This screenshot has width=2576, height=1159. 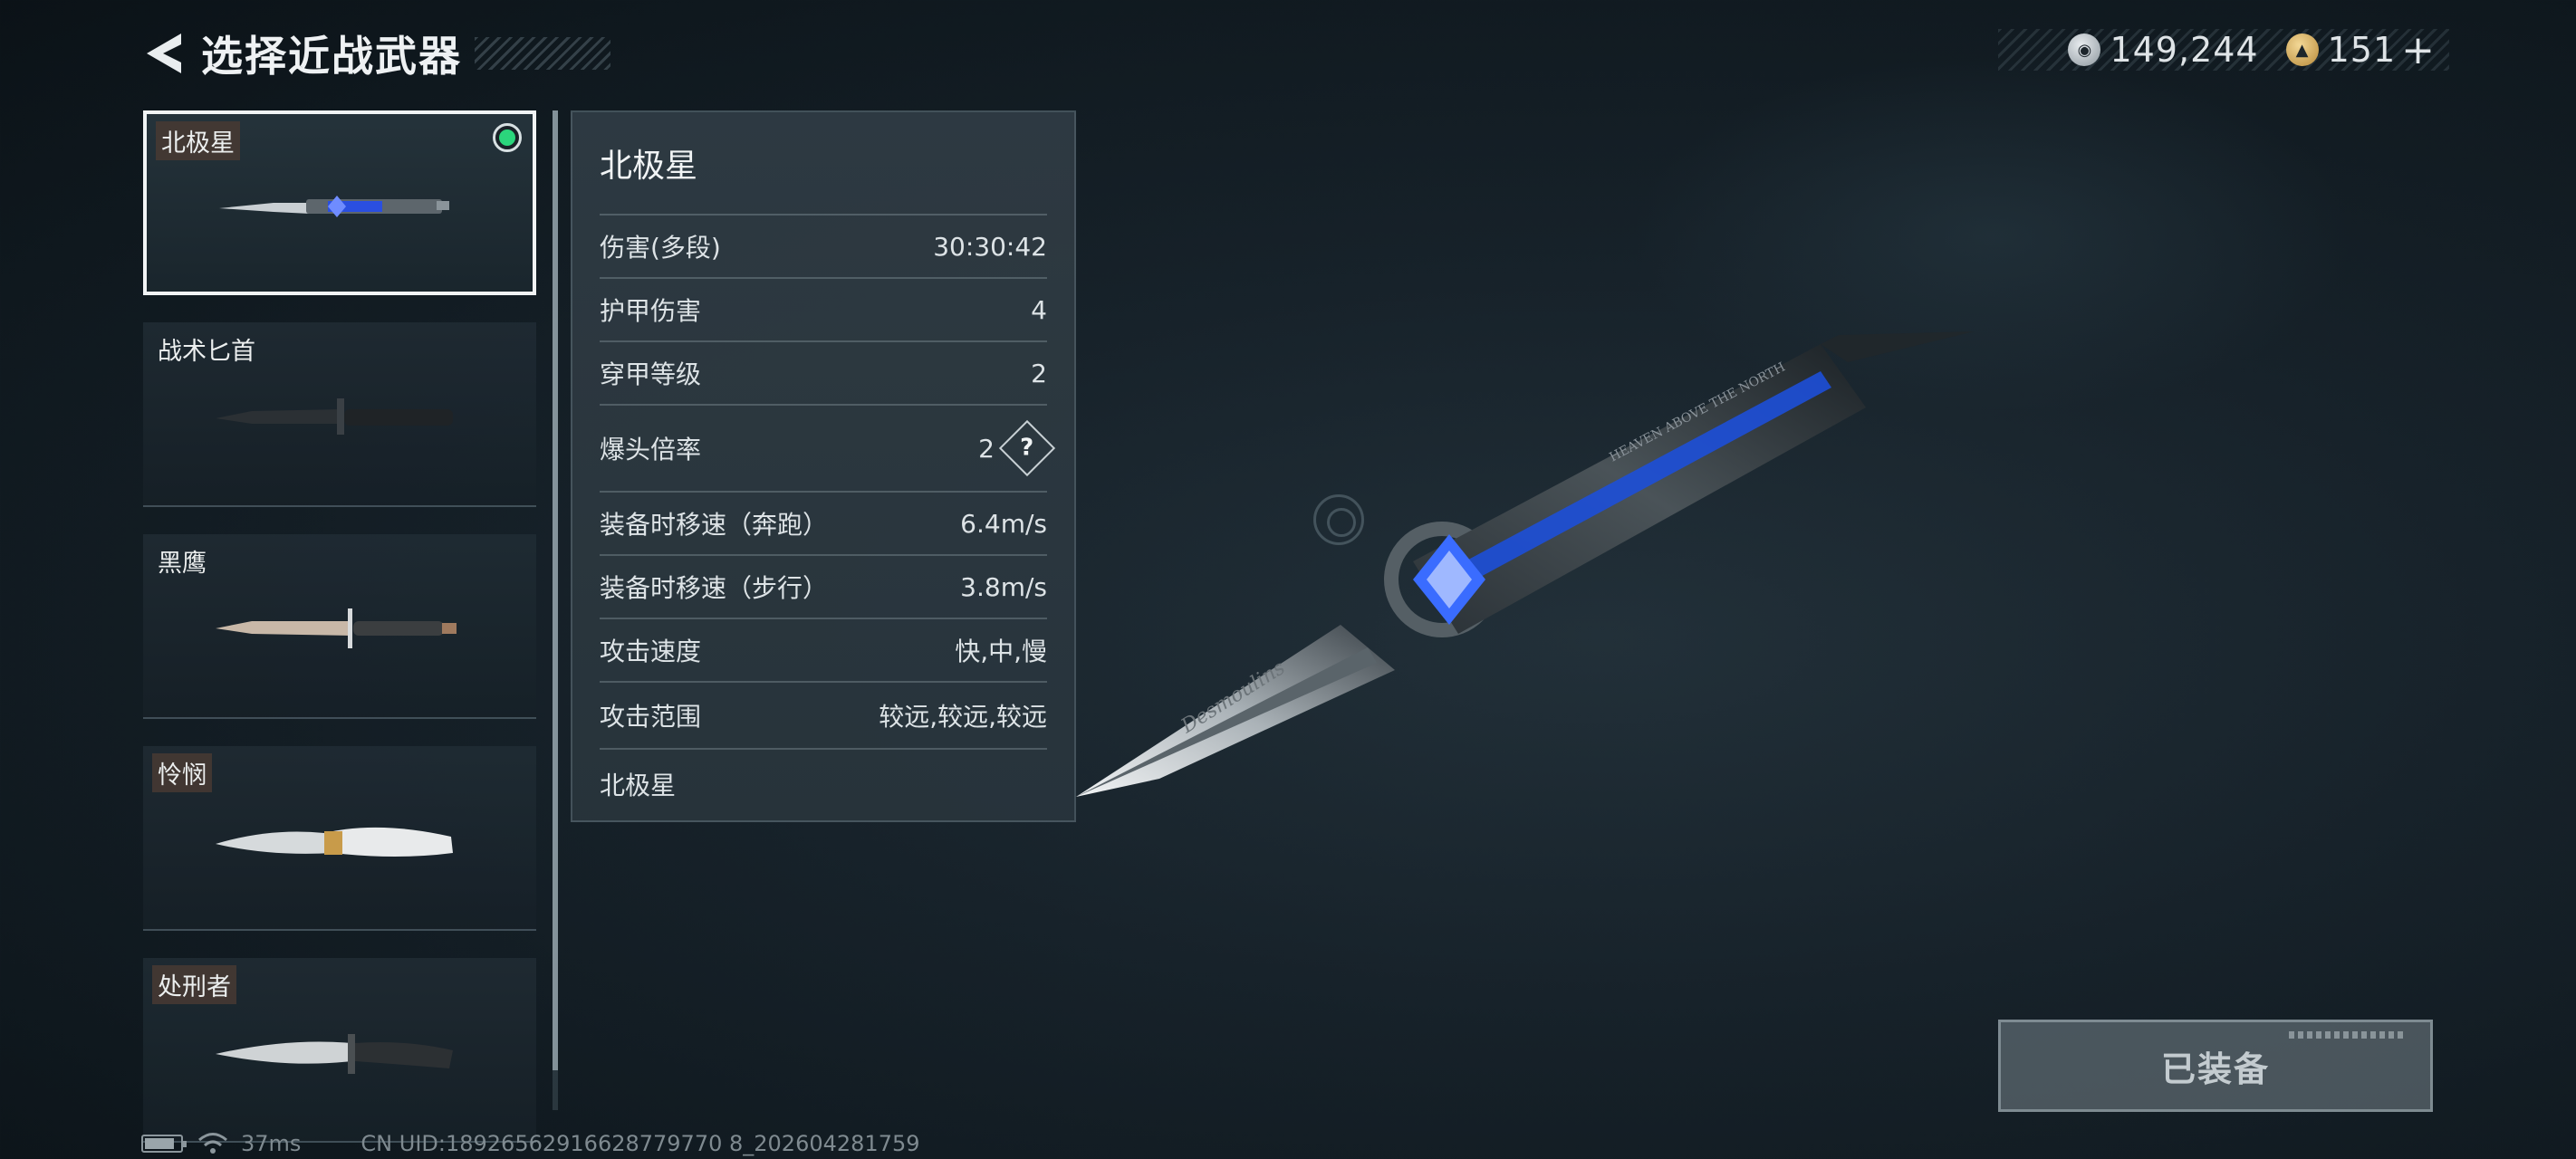 What do you see at coordinates (660, 248) in the screenshot?
I see `stat-label: 伤害(多段)` at bounding box center [660, 248].